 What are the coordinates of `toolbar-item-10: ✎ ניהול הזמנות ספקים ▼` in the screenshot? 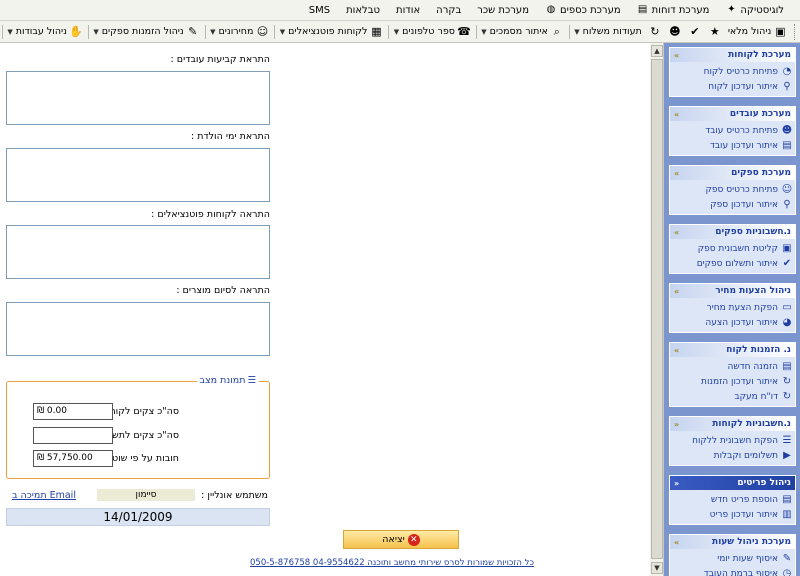 It's located at (146, 32).